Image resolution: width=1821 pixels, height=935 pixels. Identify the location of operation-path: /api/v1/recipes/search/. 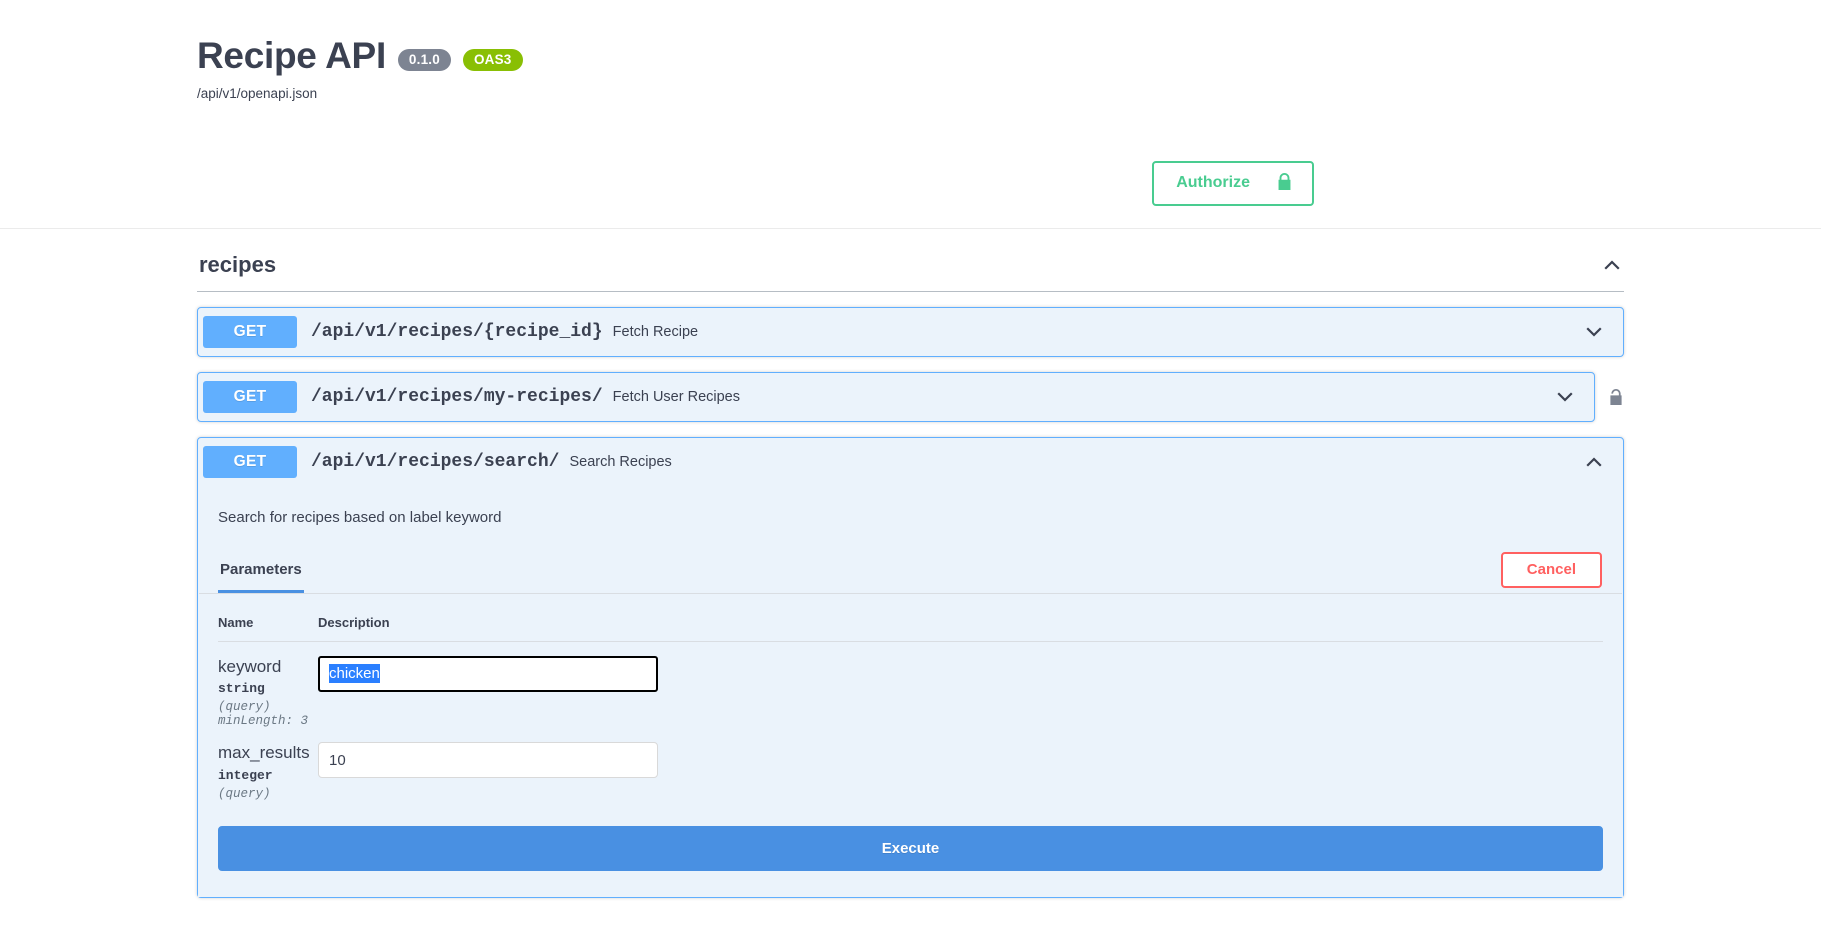
(435, 461).